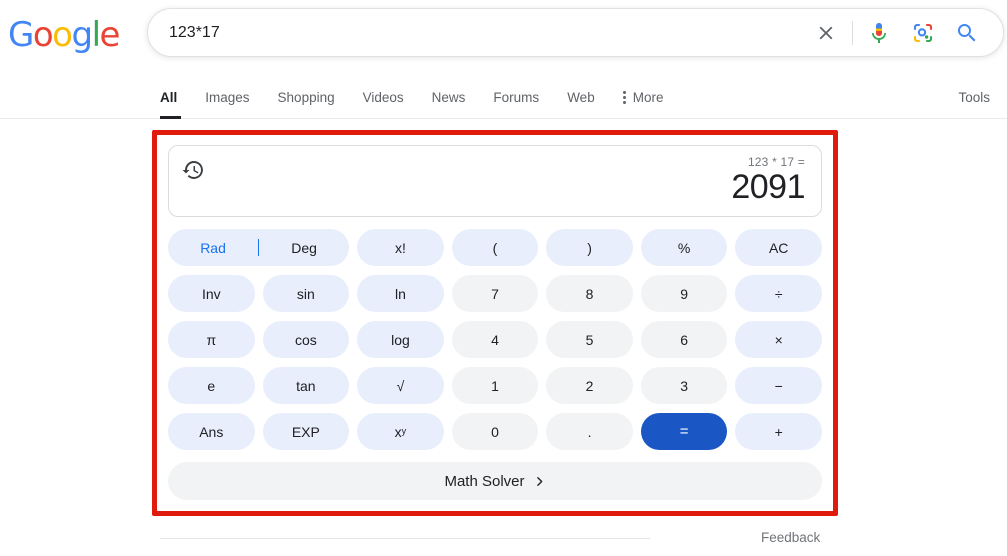 The width and height of the screenshot is (1007, 556). I want to click on tools-button: Tools, so click(974, 97).